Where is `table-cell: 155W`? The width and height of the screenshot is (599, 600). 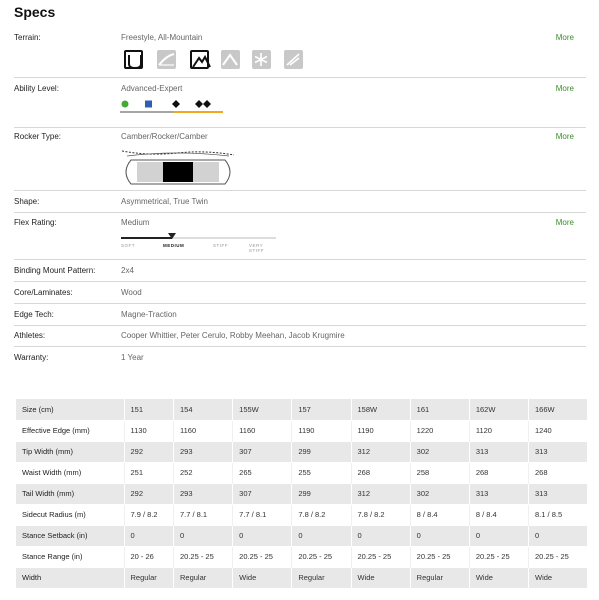 table-cell: 155W is located at coordinates (262, 409).